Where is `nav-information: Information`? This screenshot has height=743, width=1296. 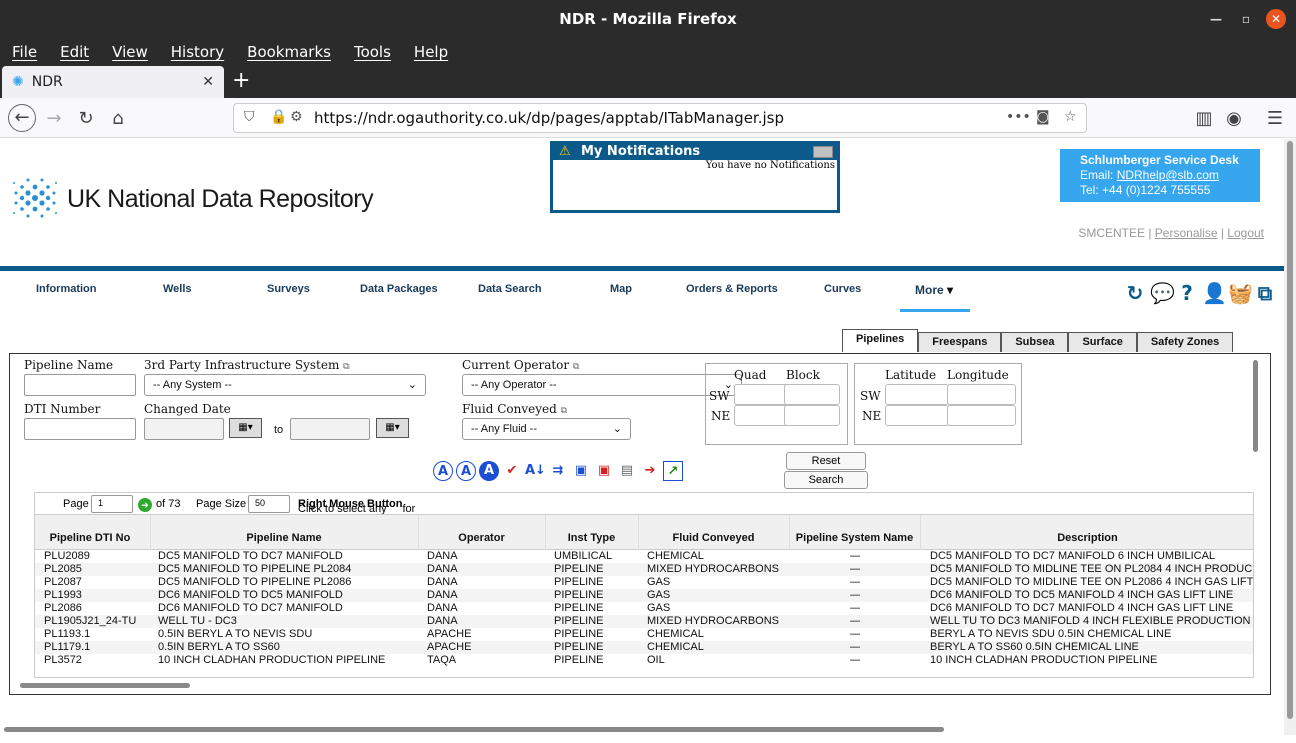
nav-information: Information is located at coordinates (66, 289).